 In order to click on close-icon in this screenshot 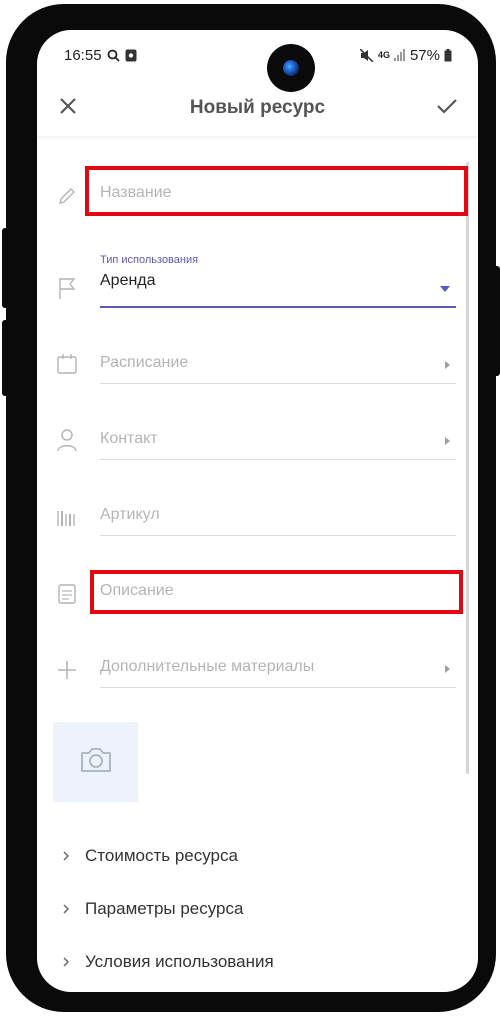, I will do `click(68, 108)`.